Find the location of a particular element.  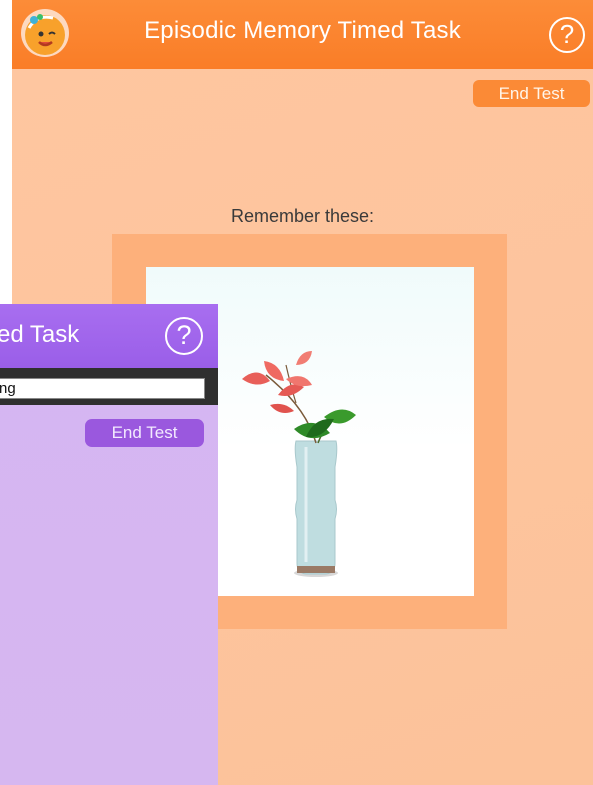

answer-input: ng is located at coordinates (102, 388).